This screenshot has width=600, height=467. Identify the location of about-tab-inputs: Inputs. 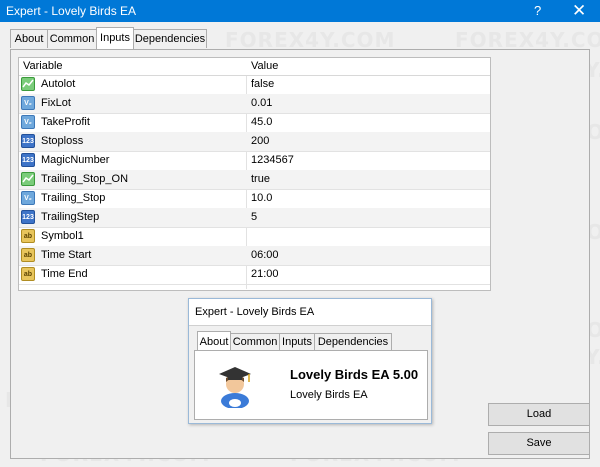
(297, 342).